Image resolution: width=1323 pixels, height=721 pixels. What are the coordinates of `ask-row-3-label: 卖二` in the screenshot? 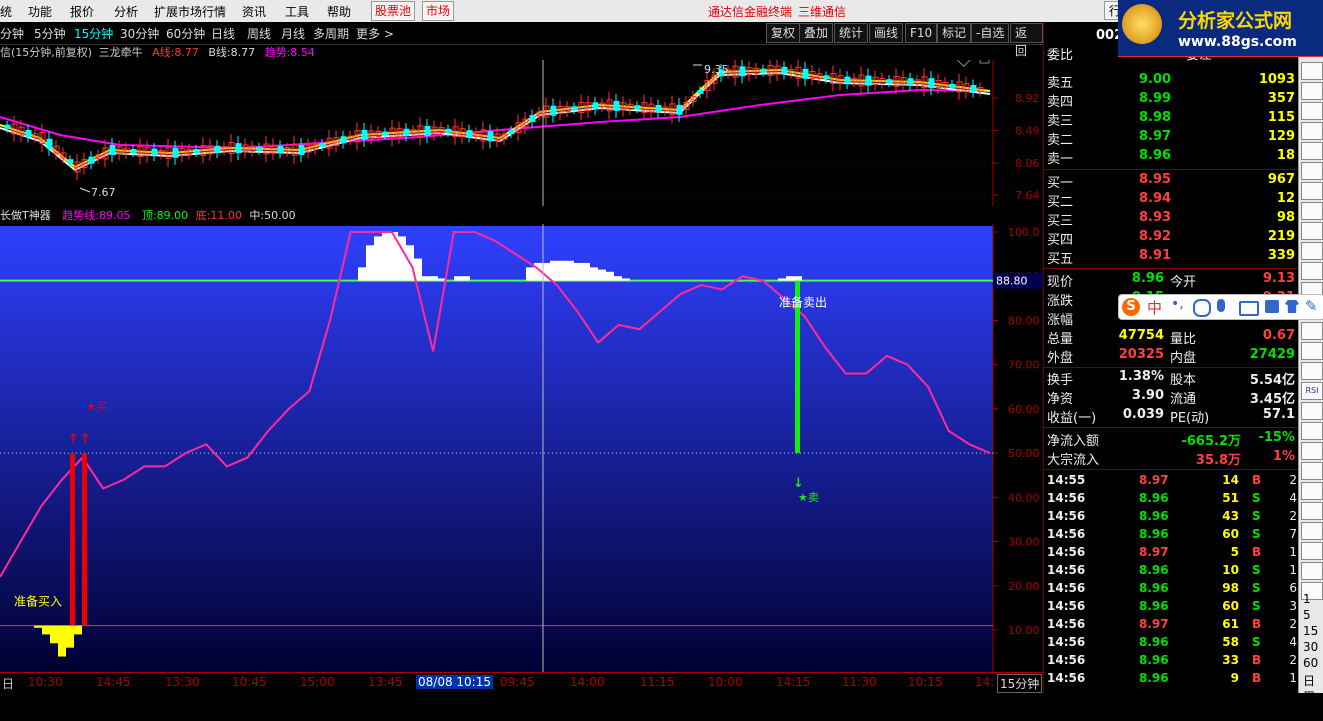 It's located at (1060, 140).